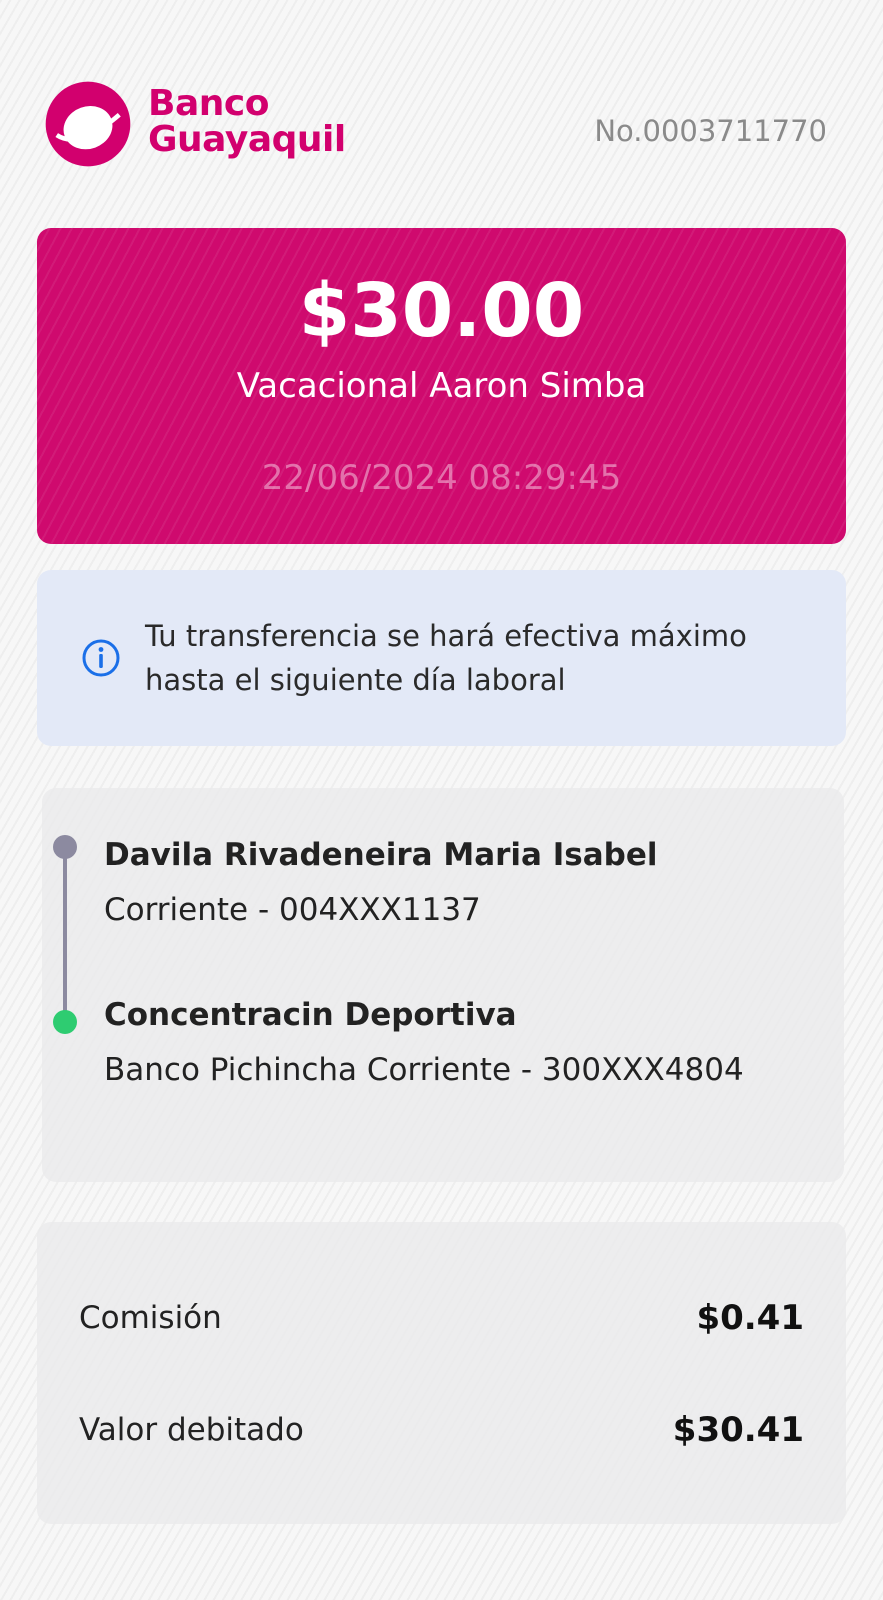 Image resolution: width=883 pixels, height=1600 pixels. Describe the element at coordinates (191, 1430) in the screenshot. I see `debited-label: Valor debitado` at that location.